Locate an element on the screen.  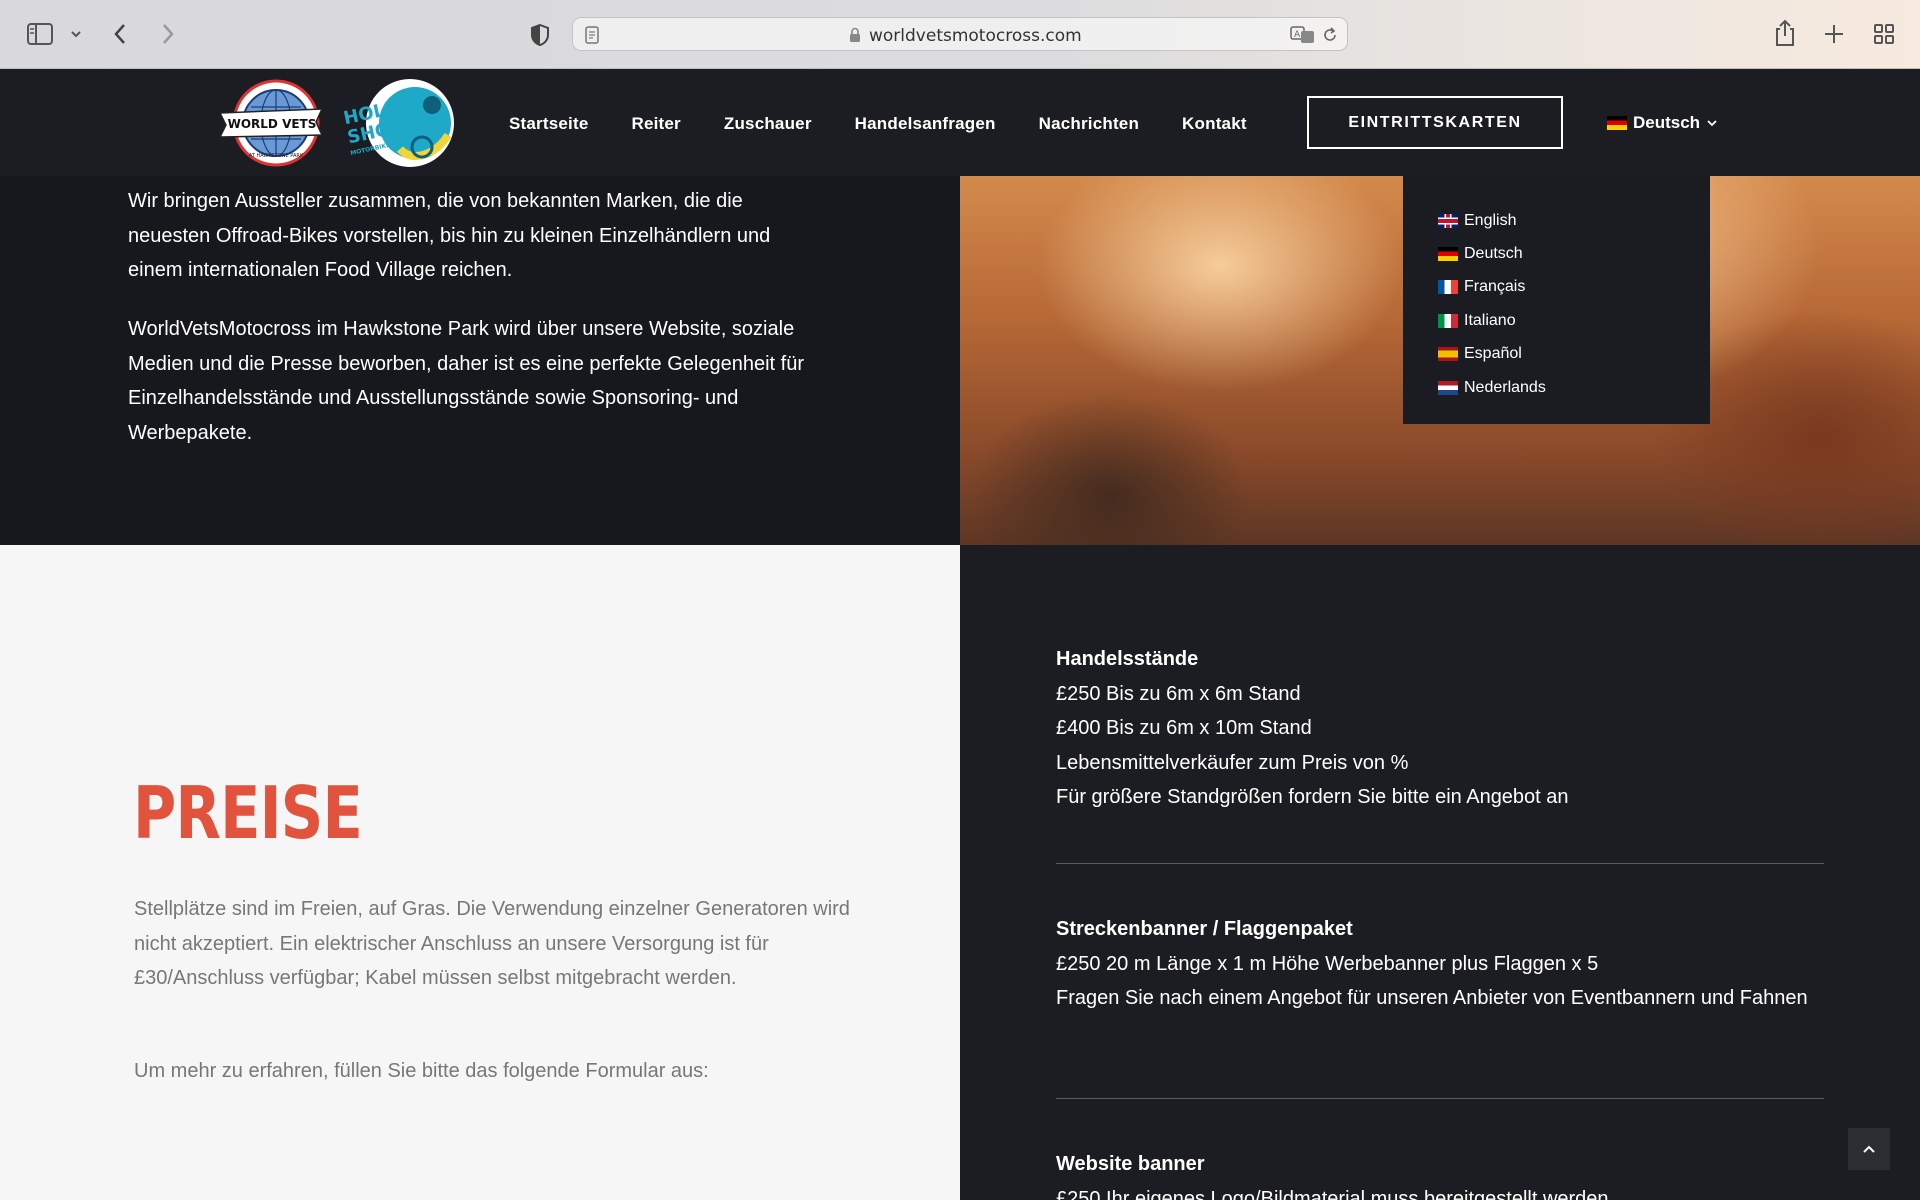
translate-icon: A is located at coordinates (1303, 35).